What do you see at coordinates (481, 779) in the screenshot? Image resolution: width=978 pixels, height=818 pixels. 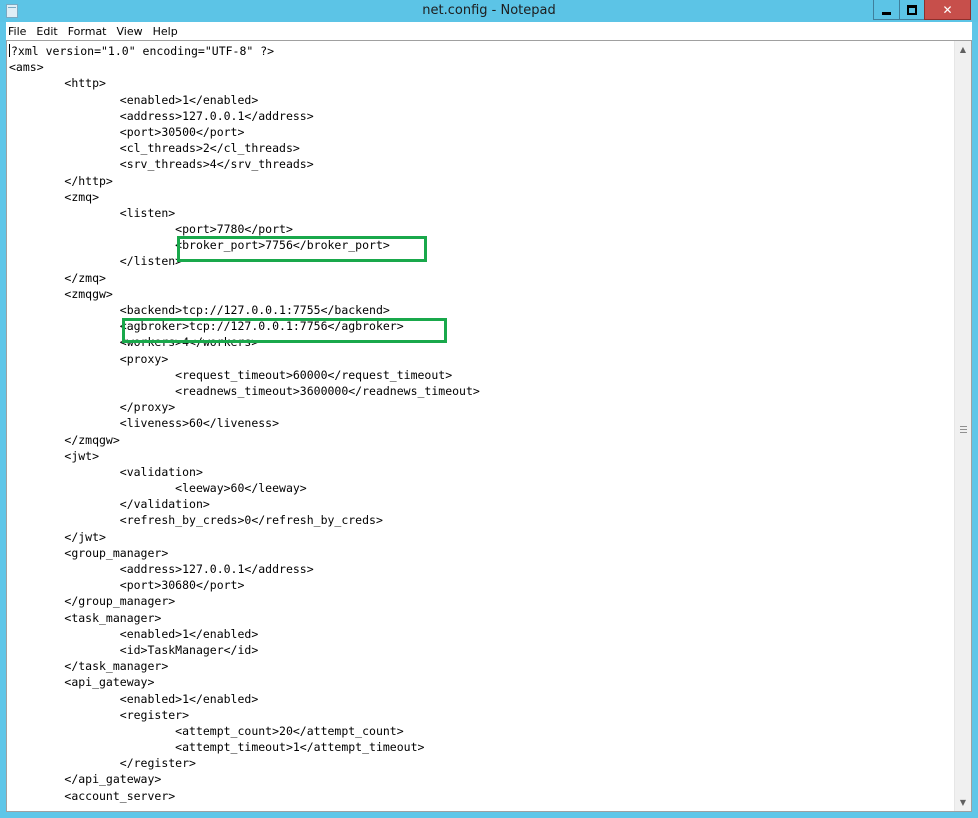 I see `text-line: </api_gateway>` at bounding box center [481, 779].